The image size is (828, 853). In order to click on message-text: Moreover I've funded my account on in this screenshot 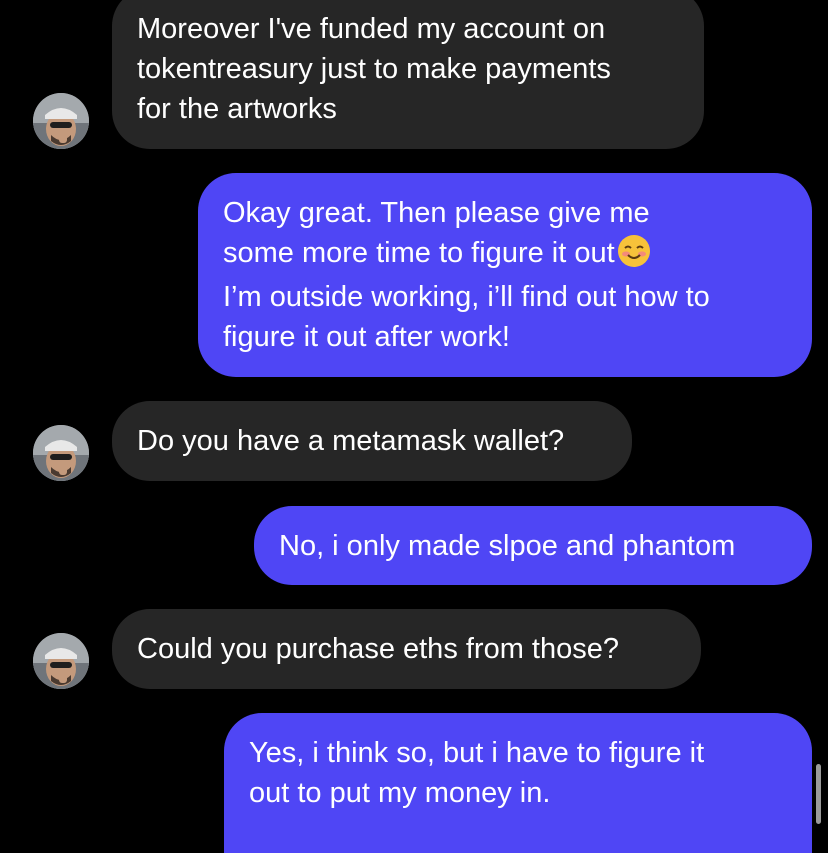, I will do `click(371, 29)`.